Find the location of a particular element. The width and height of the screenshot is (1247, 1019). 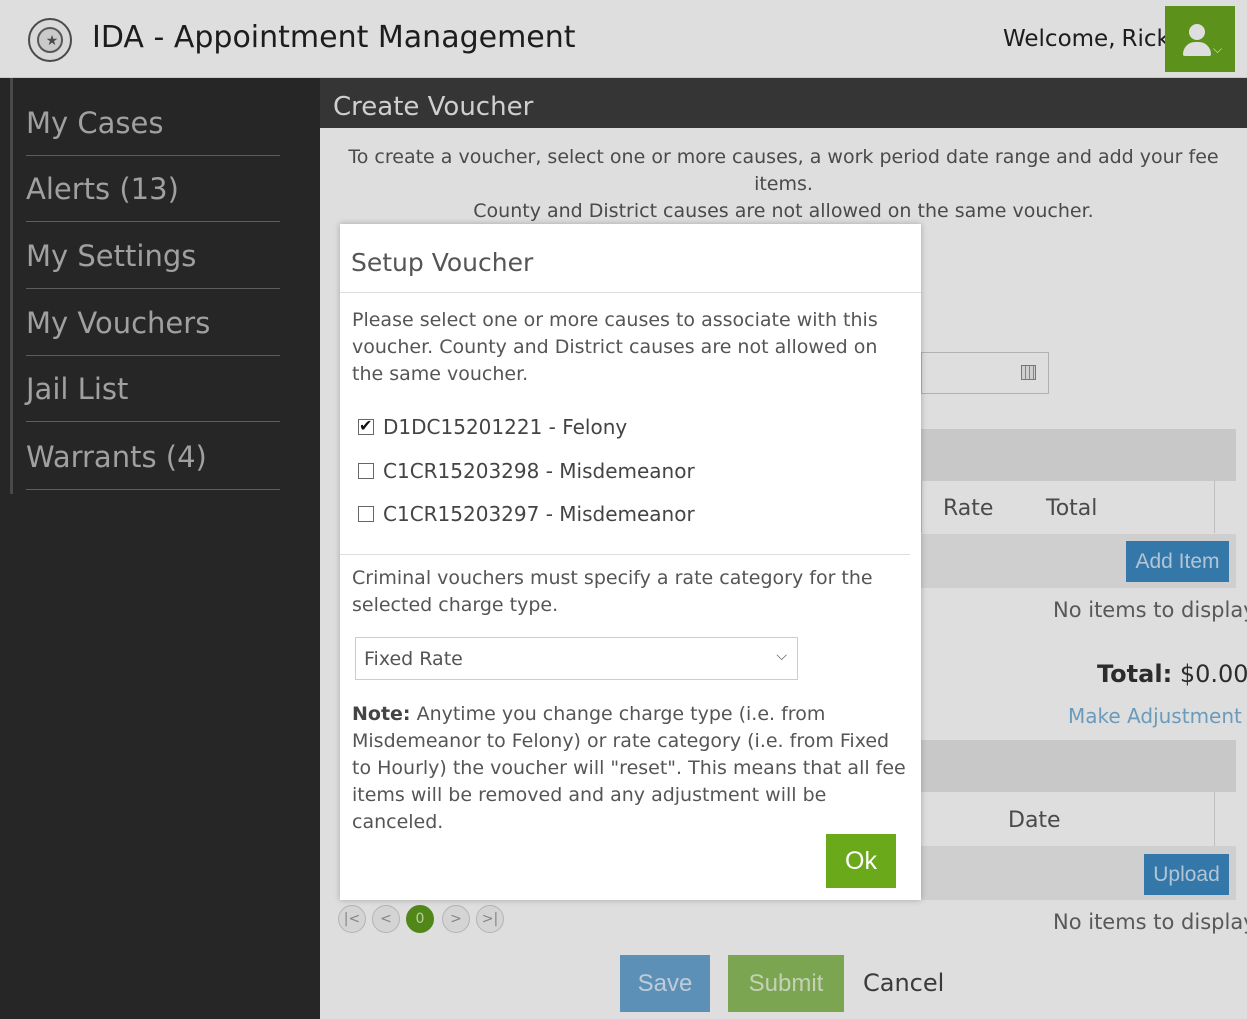

cause-label: D1DC15201221 - Felony is located at coordinates (505, 427).